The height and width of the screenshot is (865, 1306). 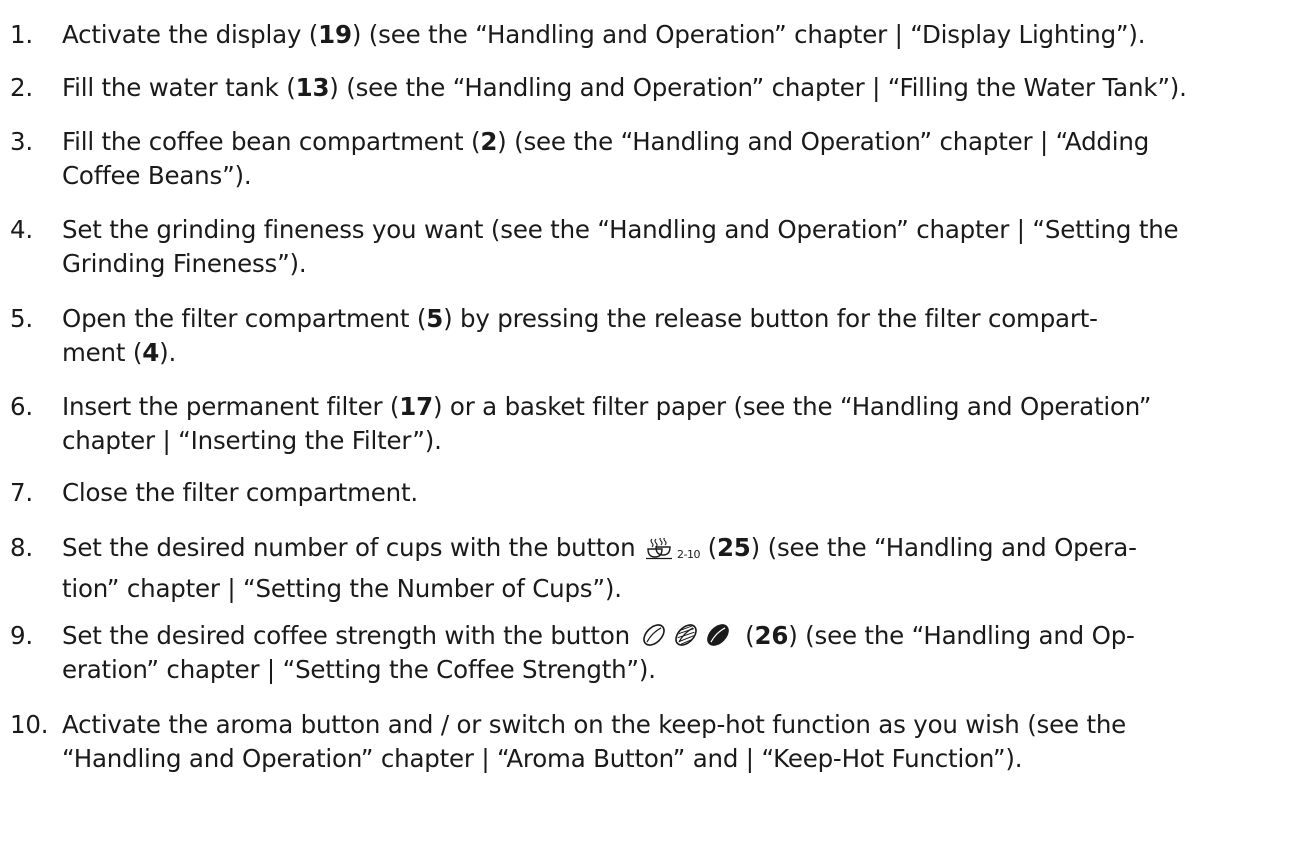 I want to click on step-text-line: ment (4)., so click(x=684, y=353).